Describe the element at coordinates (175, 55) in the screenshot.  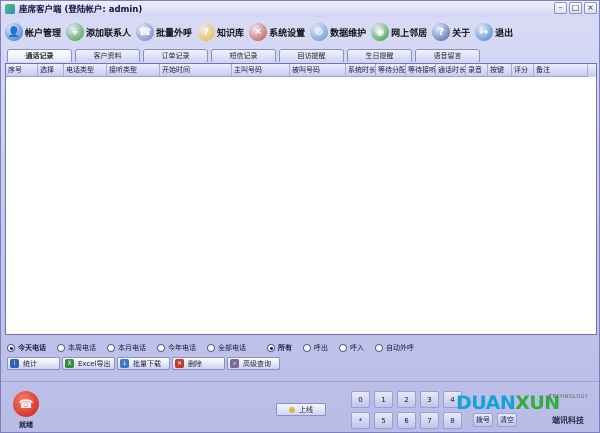
I see `tab-2: 订单记录` at that location.